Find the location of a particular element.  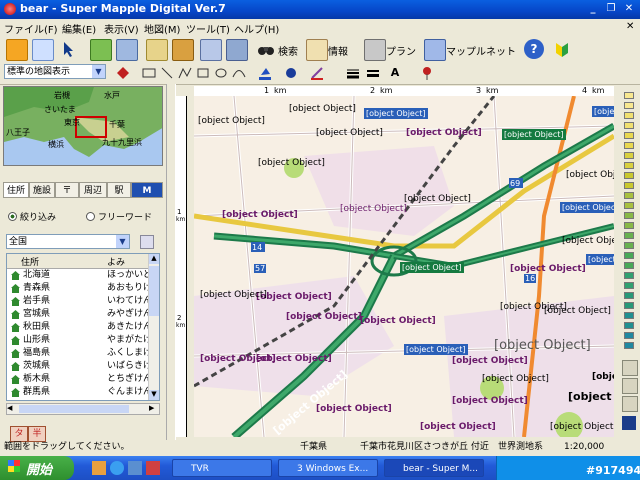

list-item: 北海道 ほっかいど is located at coordinates (79, 275).